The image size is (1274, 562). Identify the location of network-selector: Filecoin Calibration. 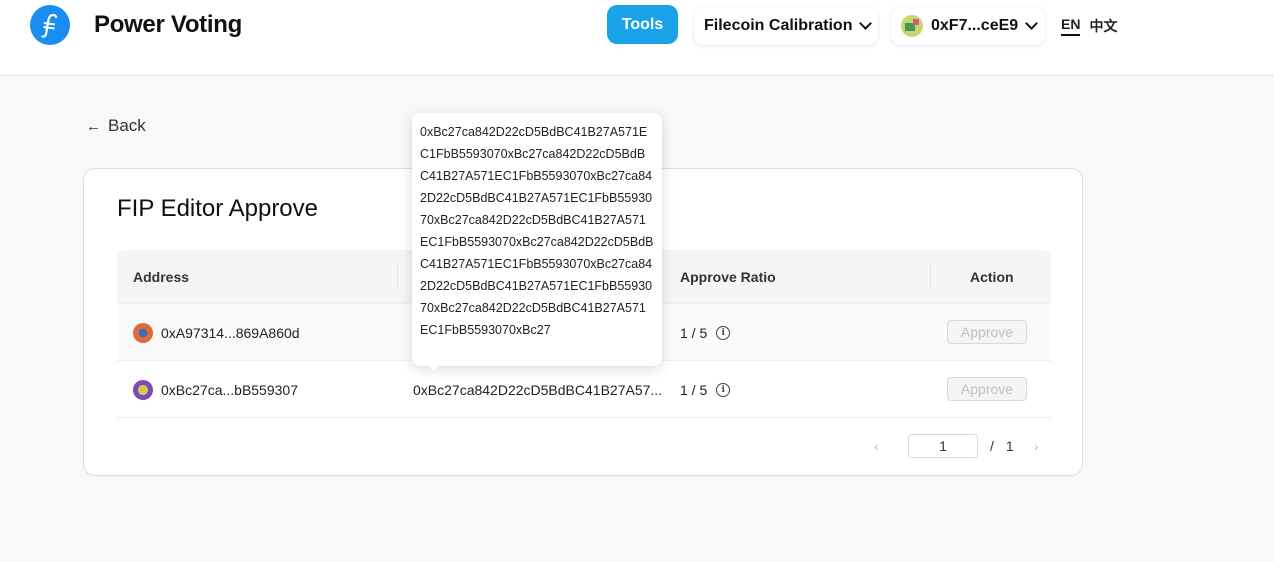
(786, 26).